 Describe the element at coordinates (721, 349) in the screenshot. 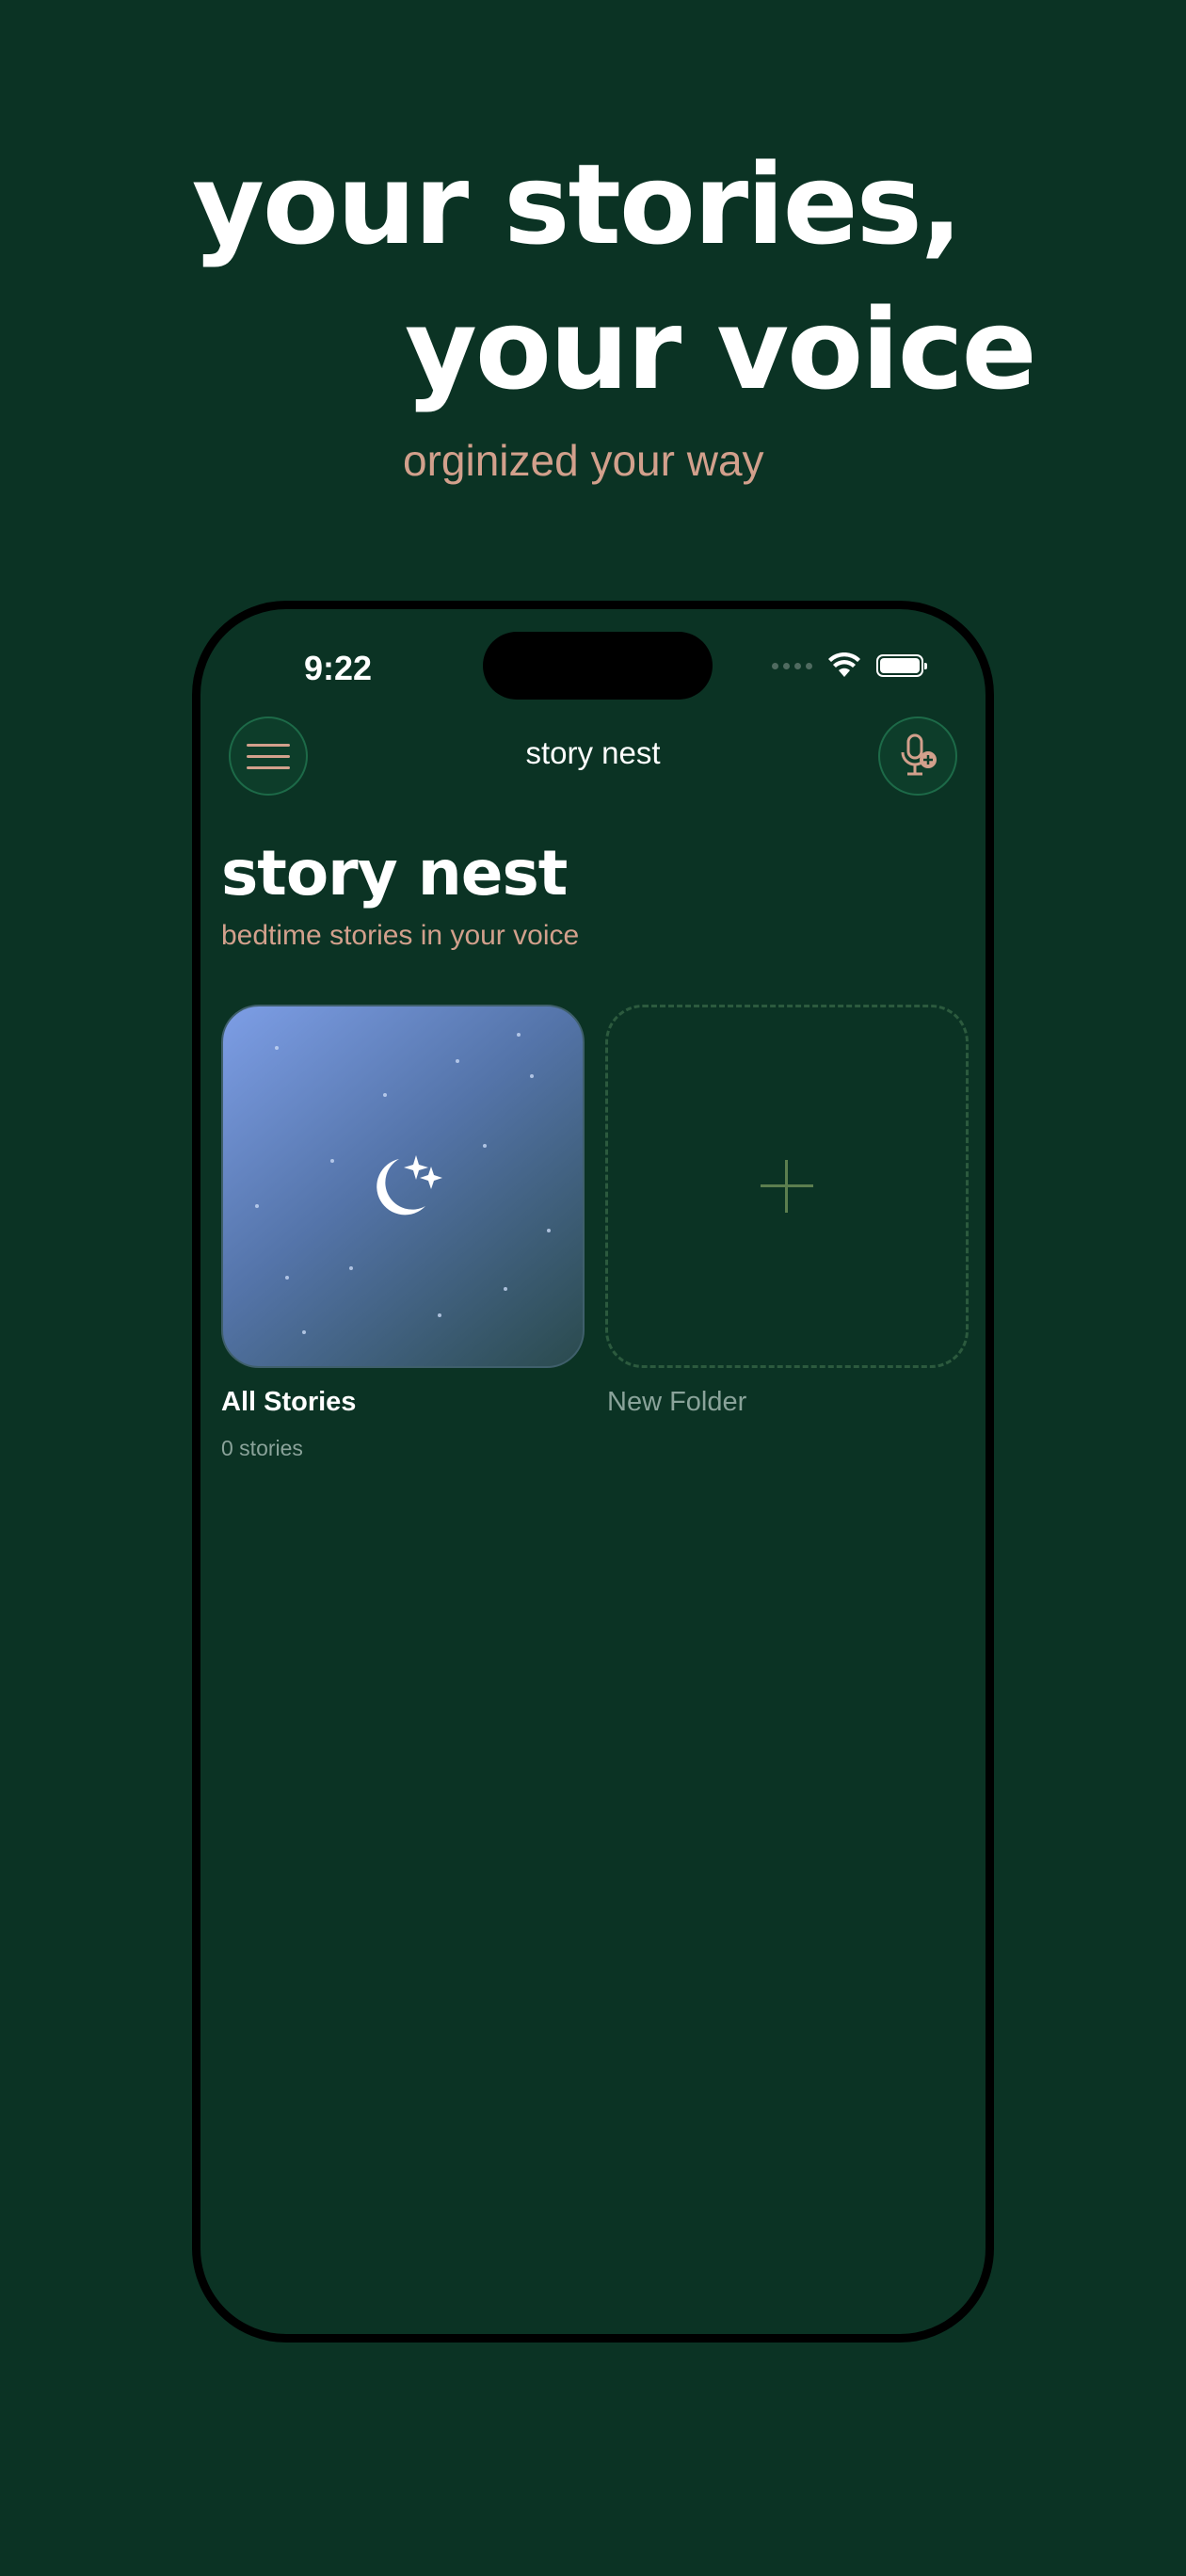

I see `headline-line-2: your voice` at that location.